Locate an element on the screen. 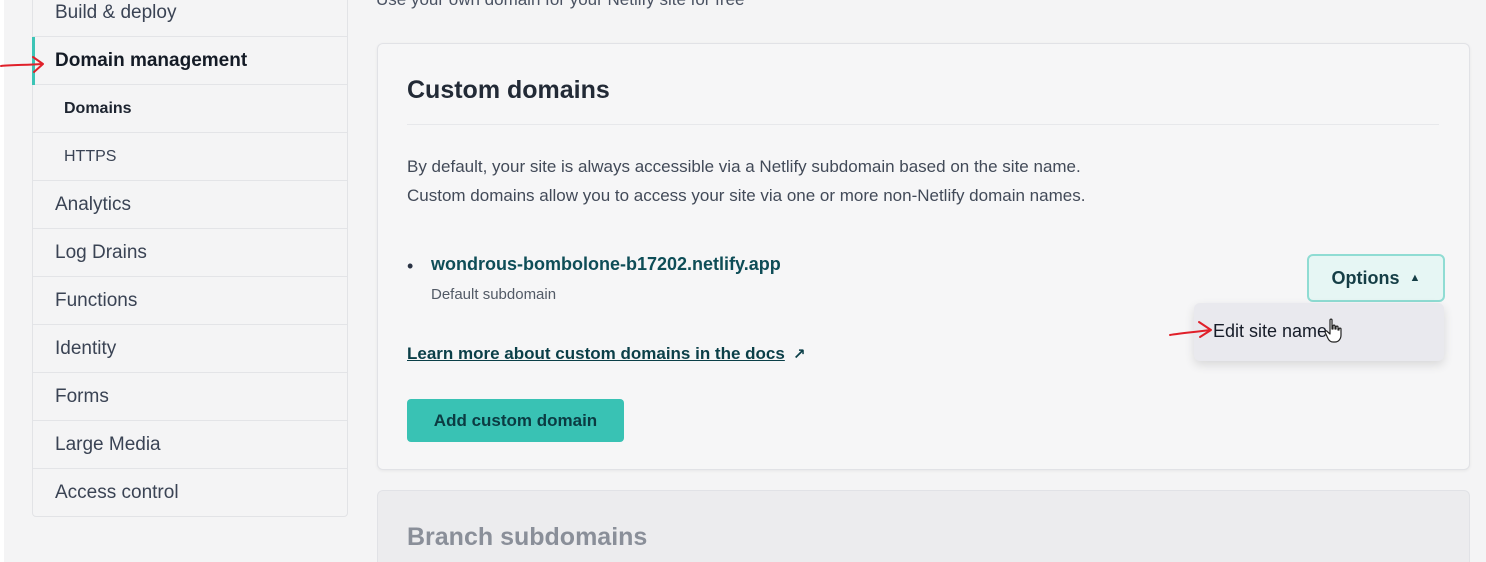 Image resolution: width=1486 pixels, height=562 pixels. sidebar-item-label: Build & deploy is located at coordinates (116, 12).